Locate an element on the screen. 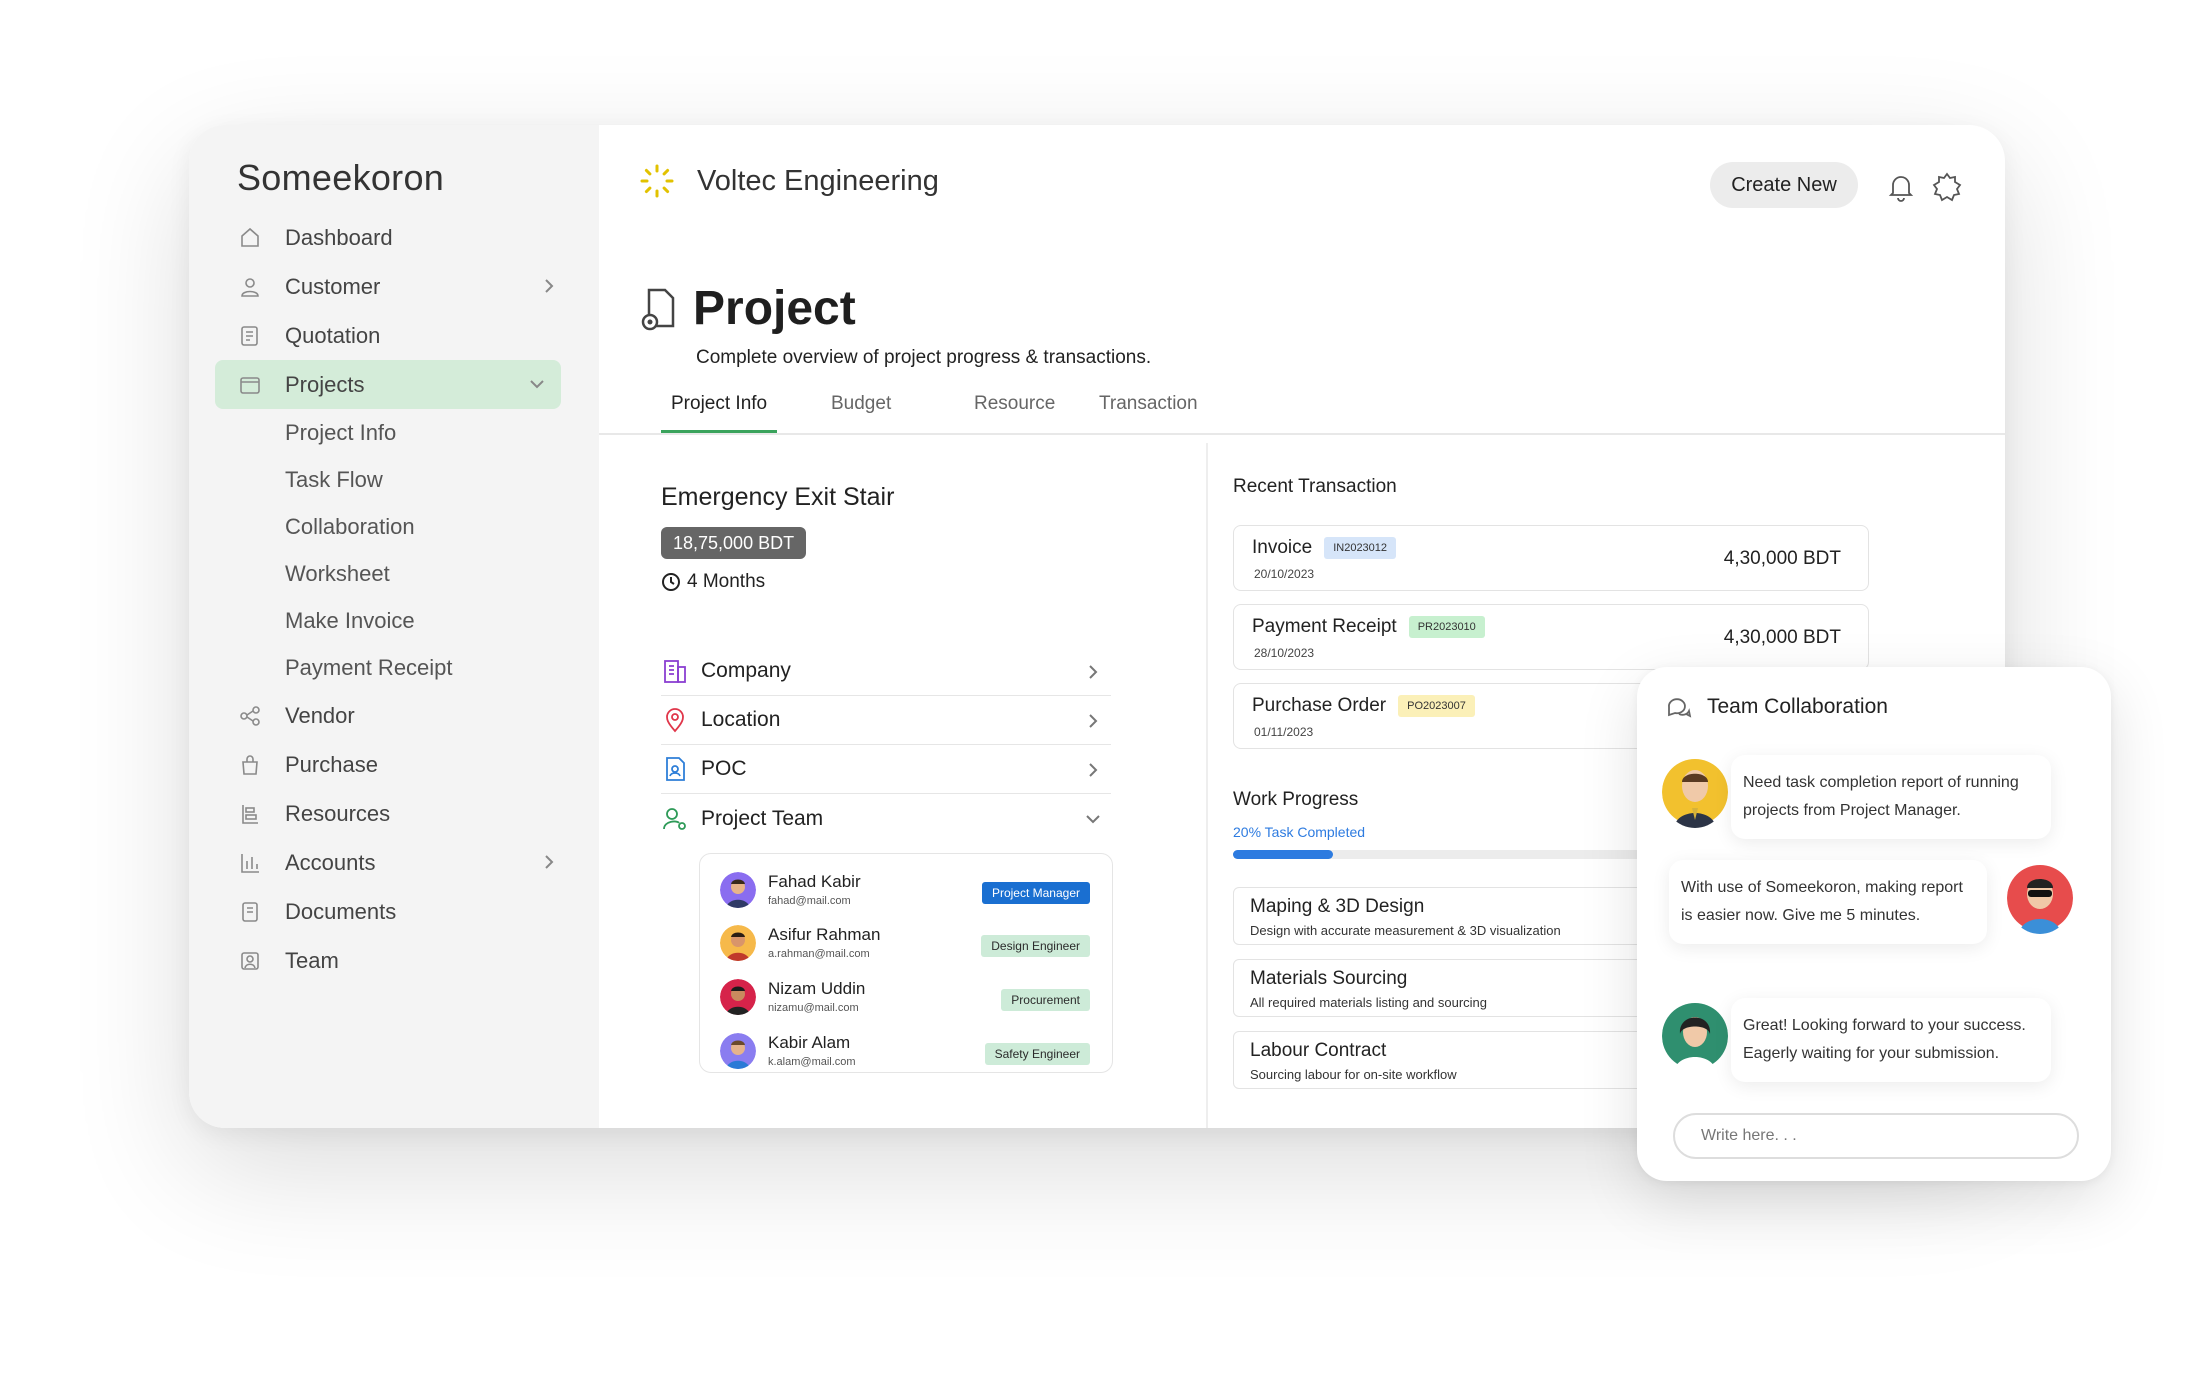 The image size is (2189, 1376). team-member: Nizam Uddin nizamu@mail.com Procurement is located at coordinates (905, 994).